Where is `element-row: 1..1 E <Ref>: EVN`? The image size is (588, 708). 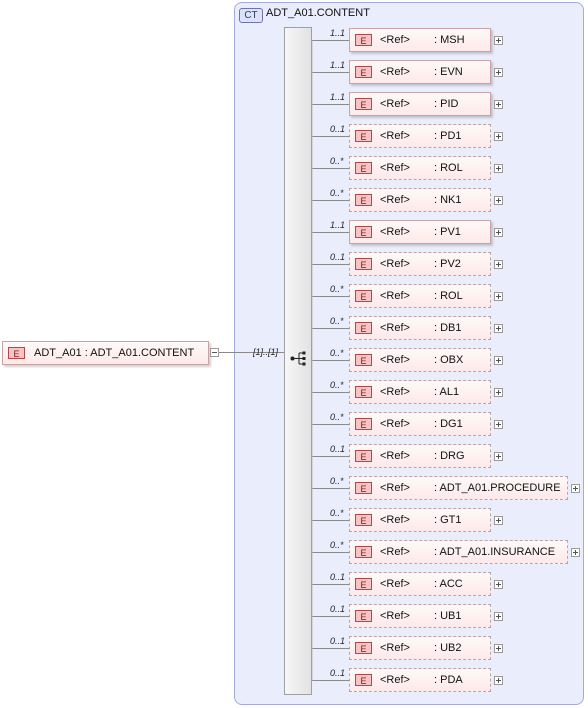
element-row: 1..1 E <Ref>: EVN is located at coordinates (294, 72).